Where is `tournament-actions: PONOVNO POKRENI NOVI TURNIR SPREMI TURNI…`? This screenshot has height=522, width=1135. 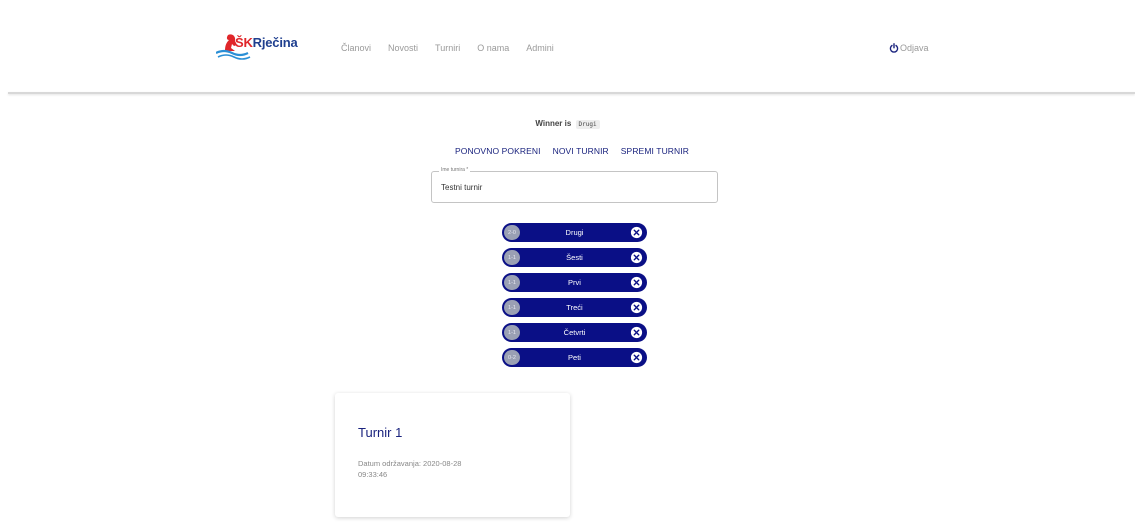 tournament-actions: PONOVNO POKRENI NOVI TURNIR SPREMI TURNI… is located at coordinates (578, 151).